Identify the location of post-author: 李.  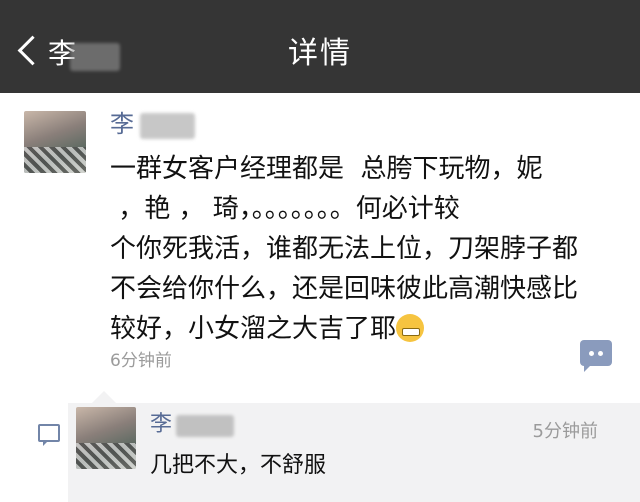
(122, 124).